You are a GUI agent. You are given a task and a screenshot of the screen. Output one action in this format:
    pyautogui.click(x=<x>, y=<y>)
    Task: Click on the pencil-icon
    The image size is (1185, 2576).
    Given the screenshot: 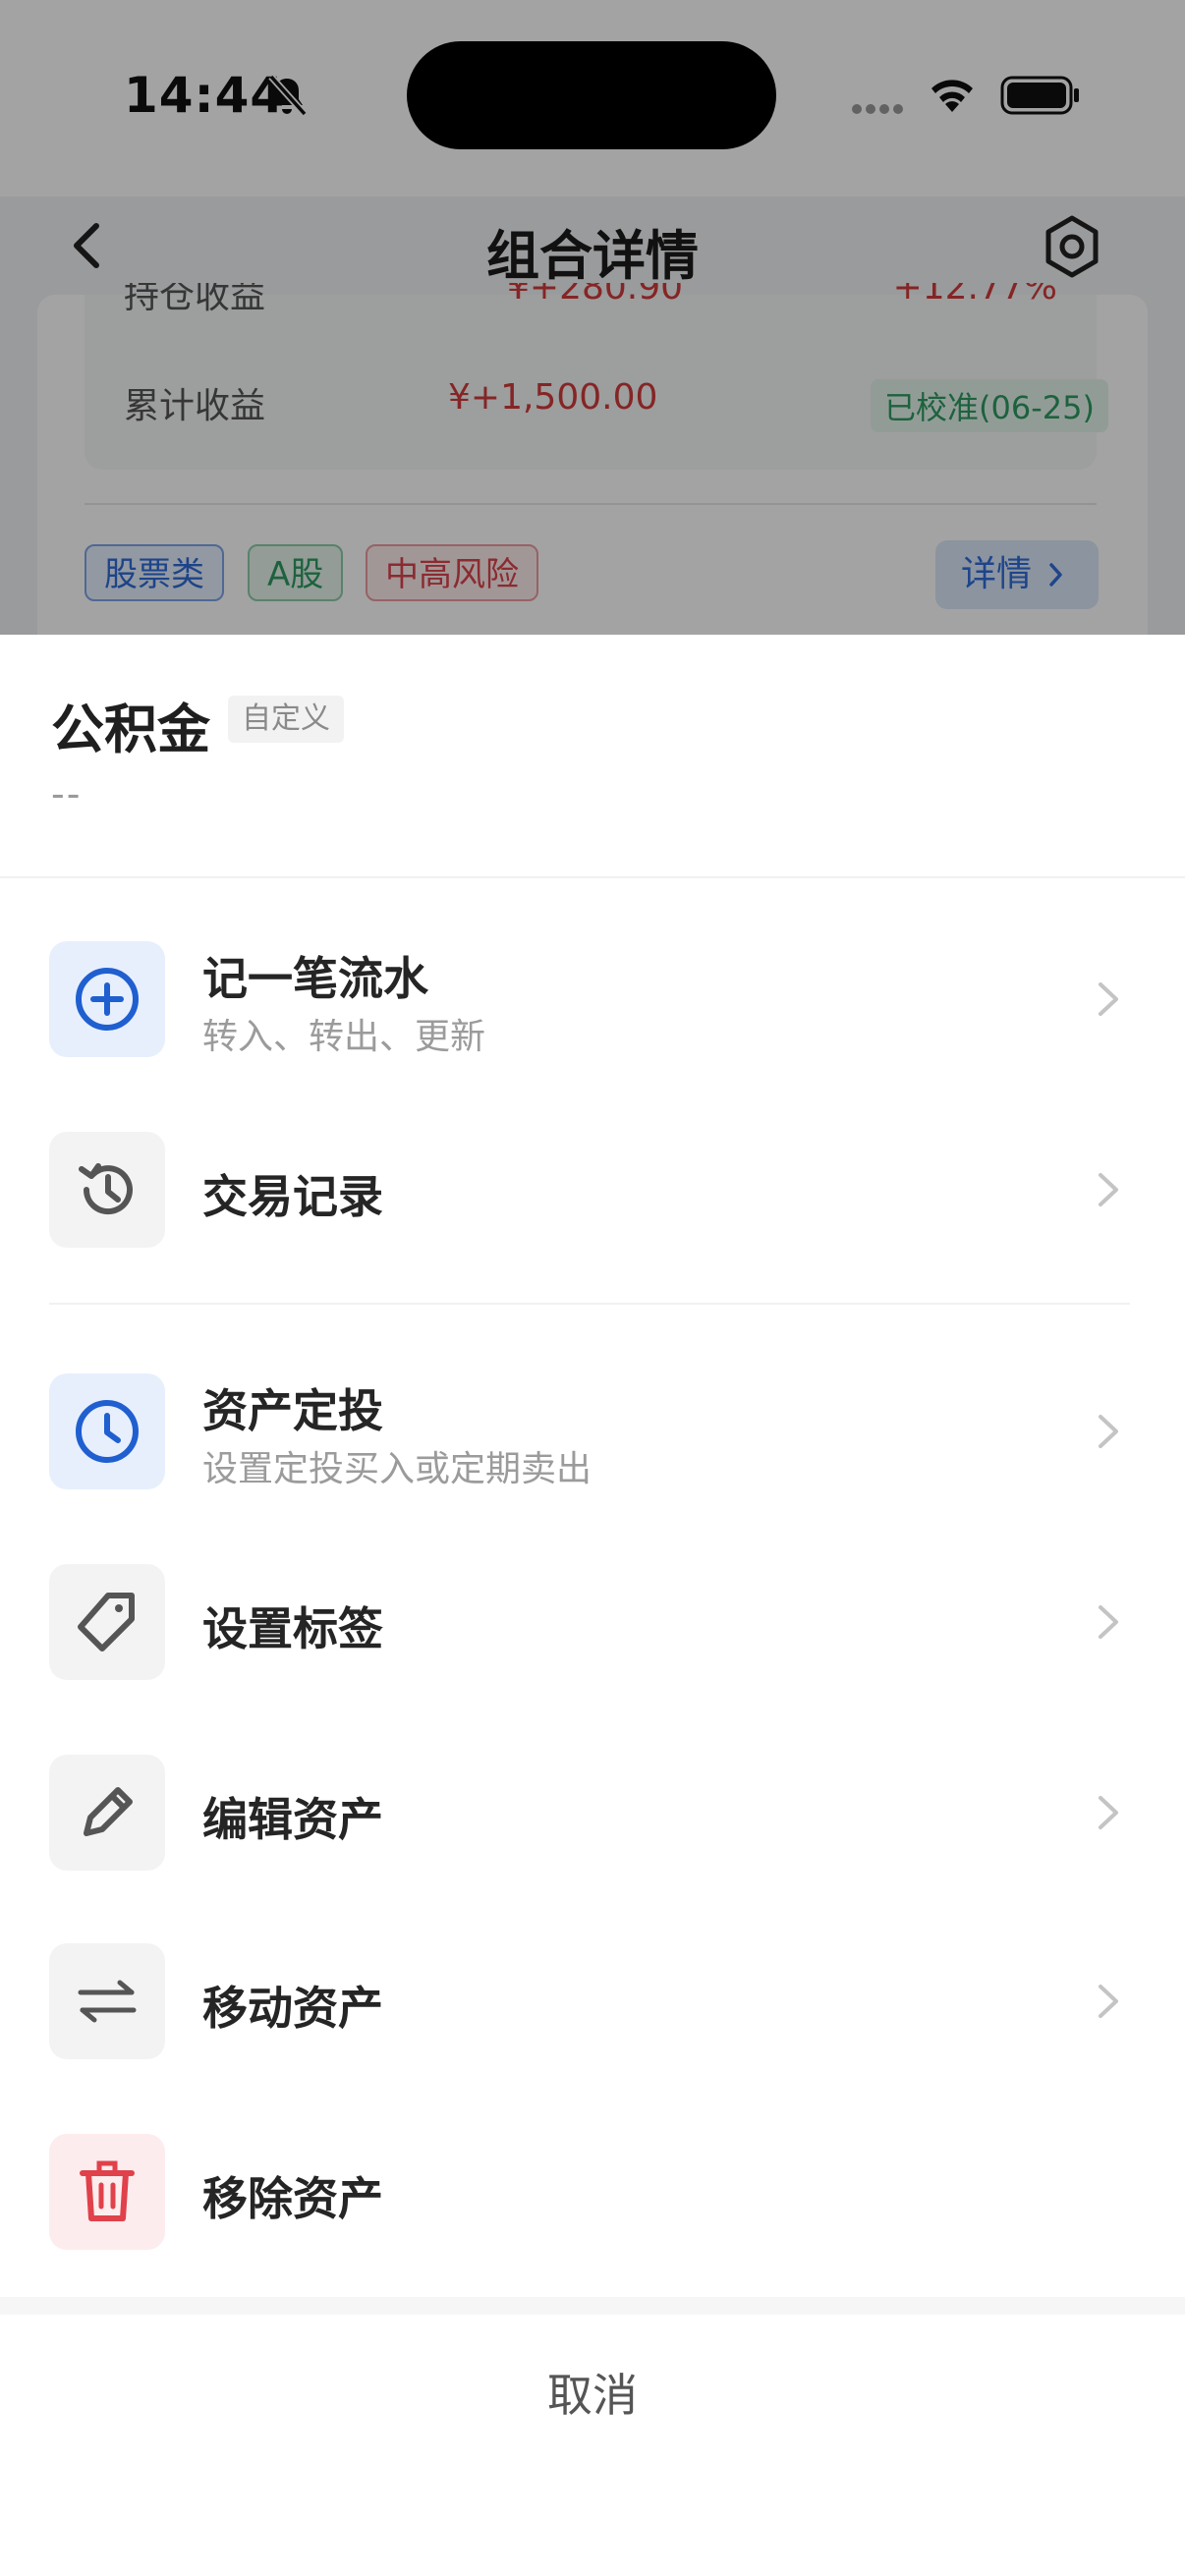 What is the action you would take?
    pyautogui.click(x=107, y=1813)
    